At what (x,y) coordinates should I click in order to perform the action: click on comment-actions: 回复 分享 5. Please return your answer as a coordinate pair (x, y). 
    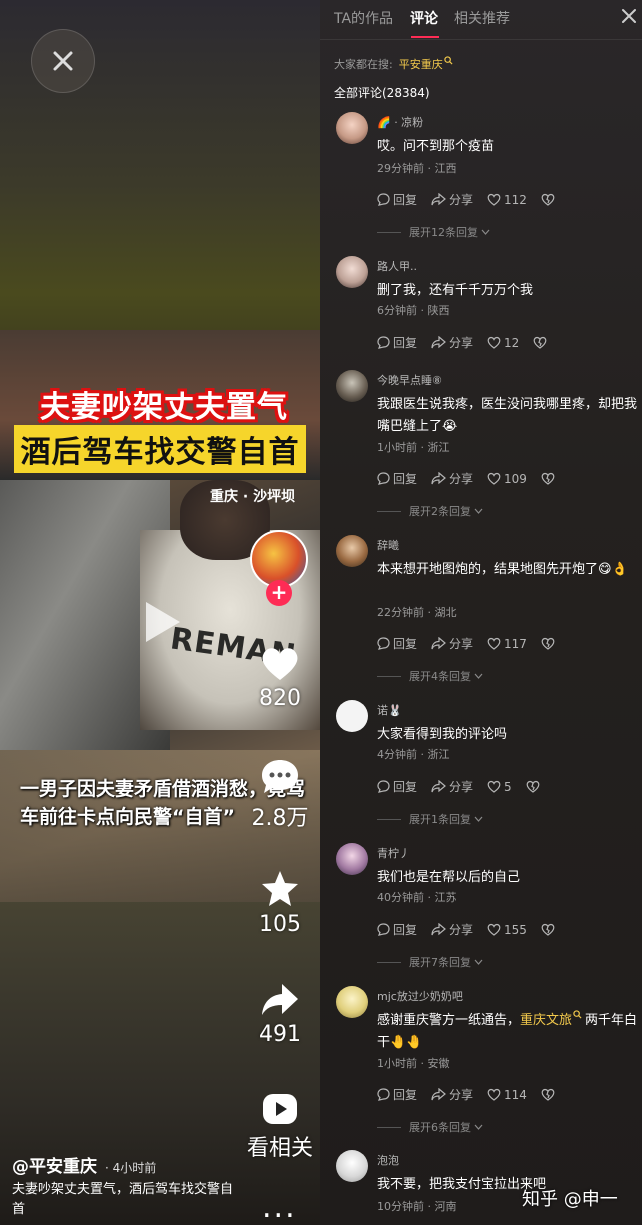
    Looking at the image, I should click on (487, 786).